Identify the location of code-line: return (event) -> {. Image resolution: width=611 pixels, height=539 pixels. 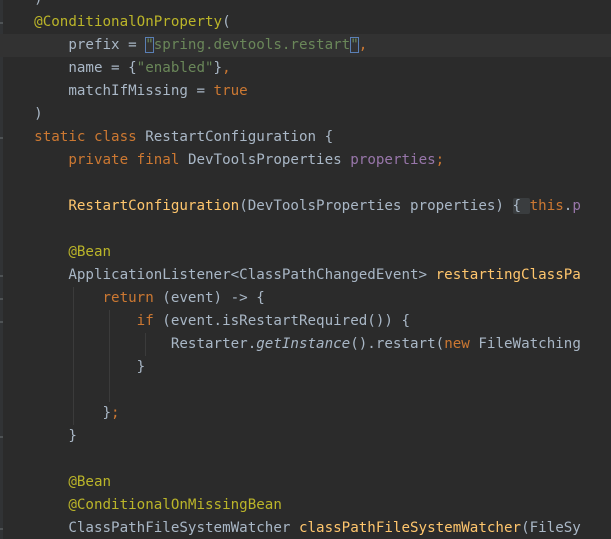
(132, 298).